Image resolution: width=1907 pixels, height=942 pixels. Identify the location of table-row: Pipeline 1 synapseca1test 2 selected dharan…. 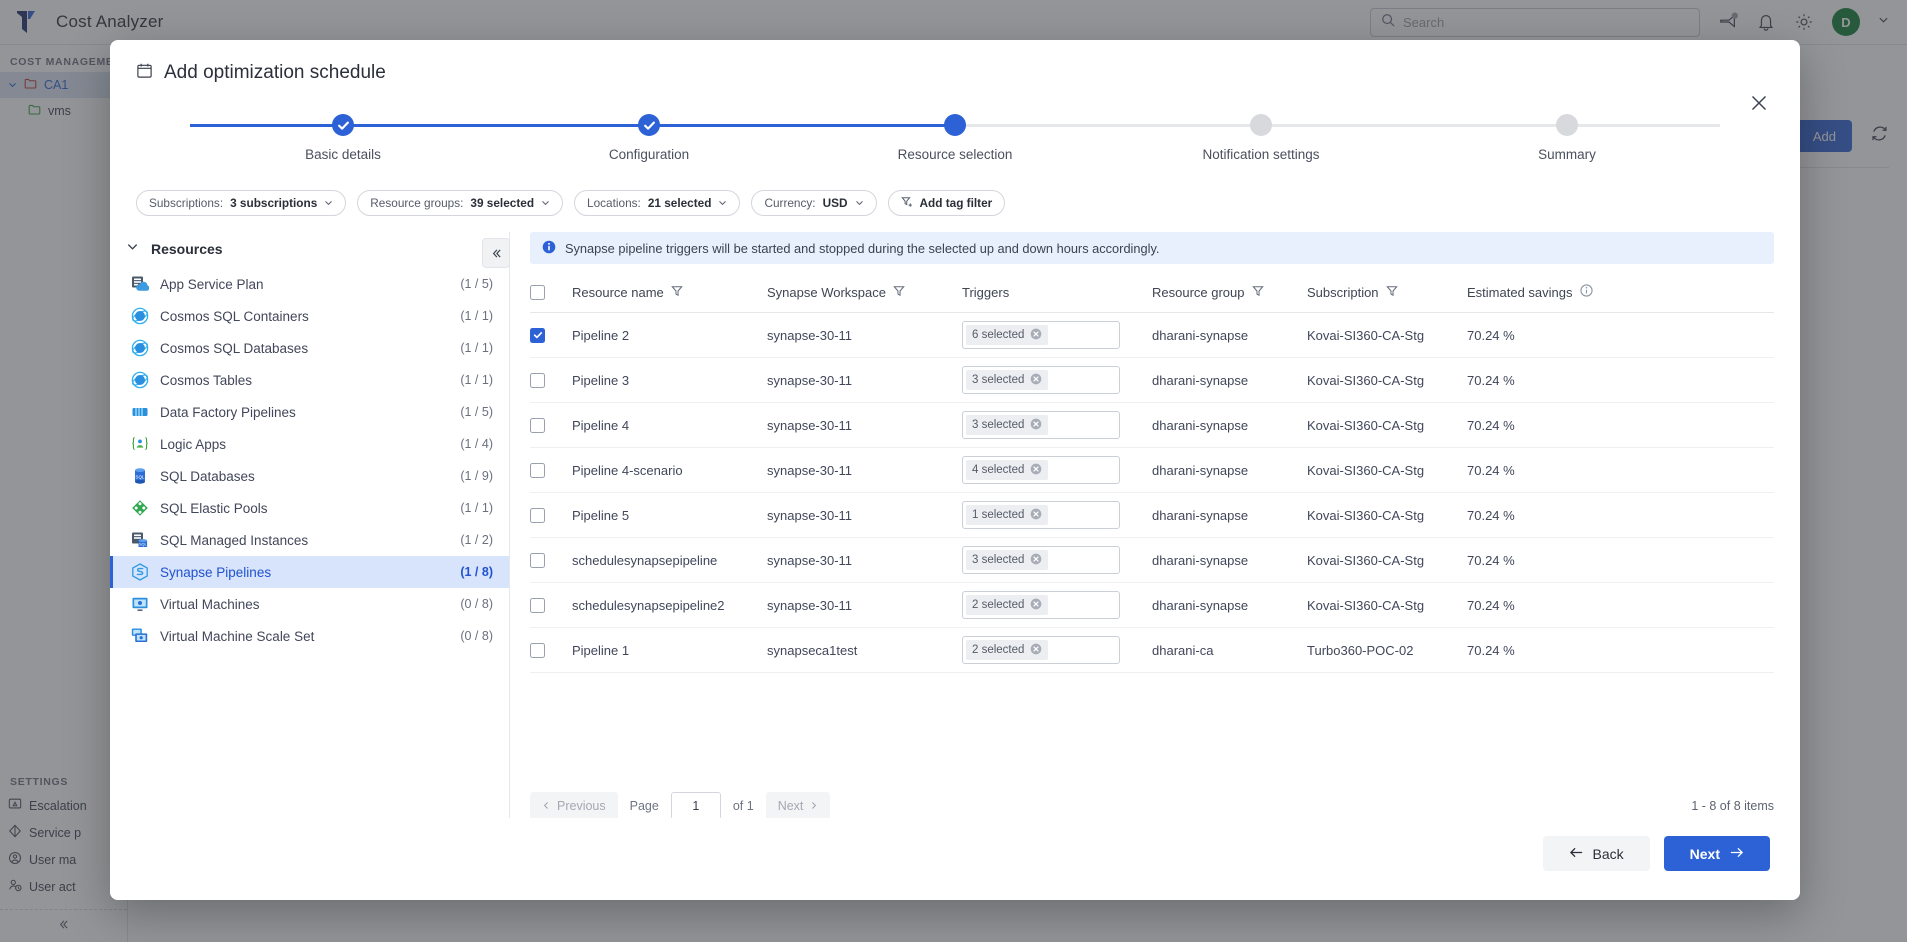
(1152, 650).